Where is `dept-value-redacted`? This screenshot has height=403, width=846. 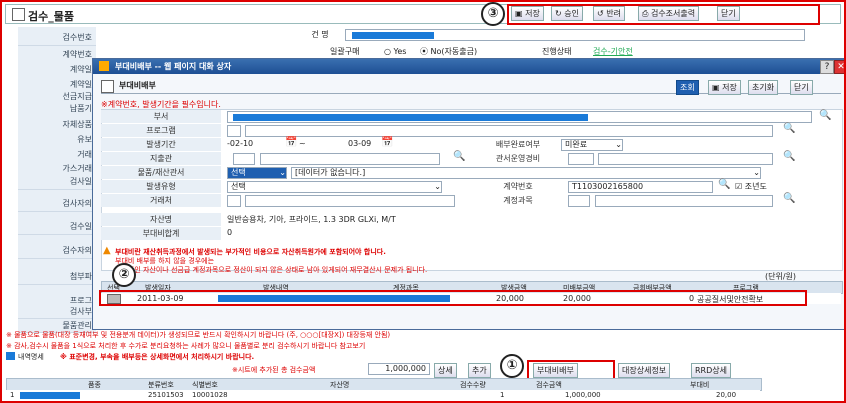
dept-value-redacted is located at coordinates (410, 117).